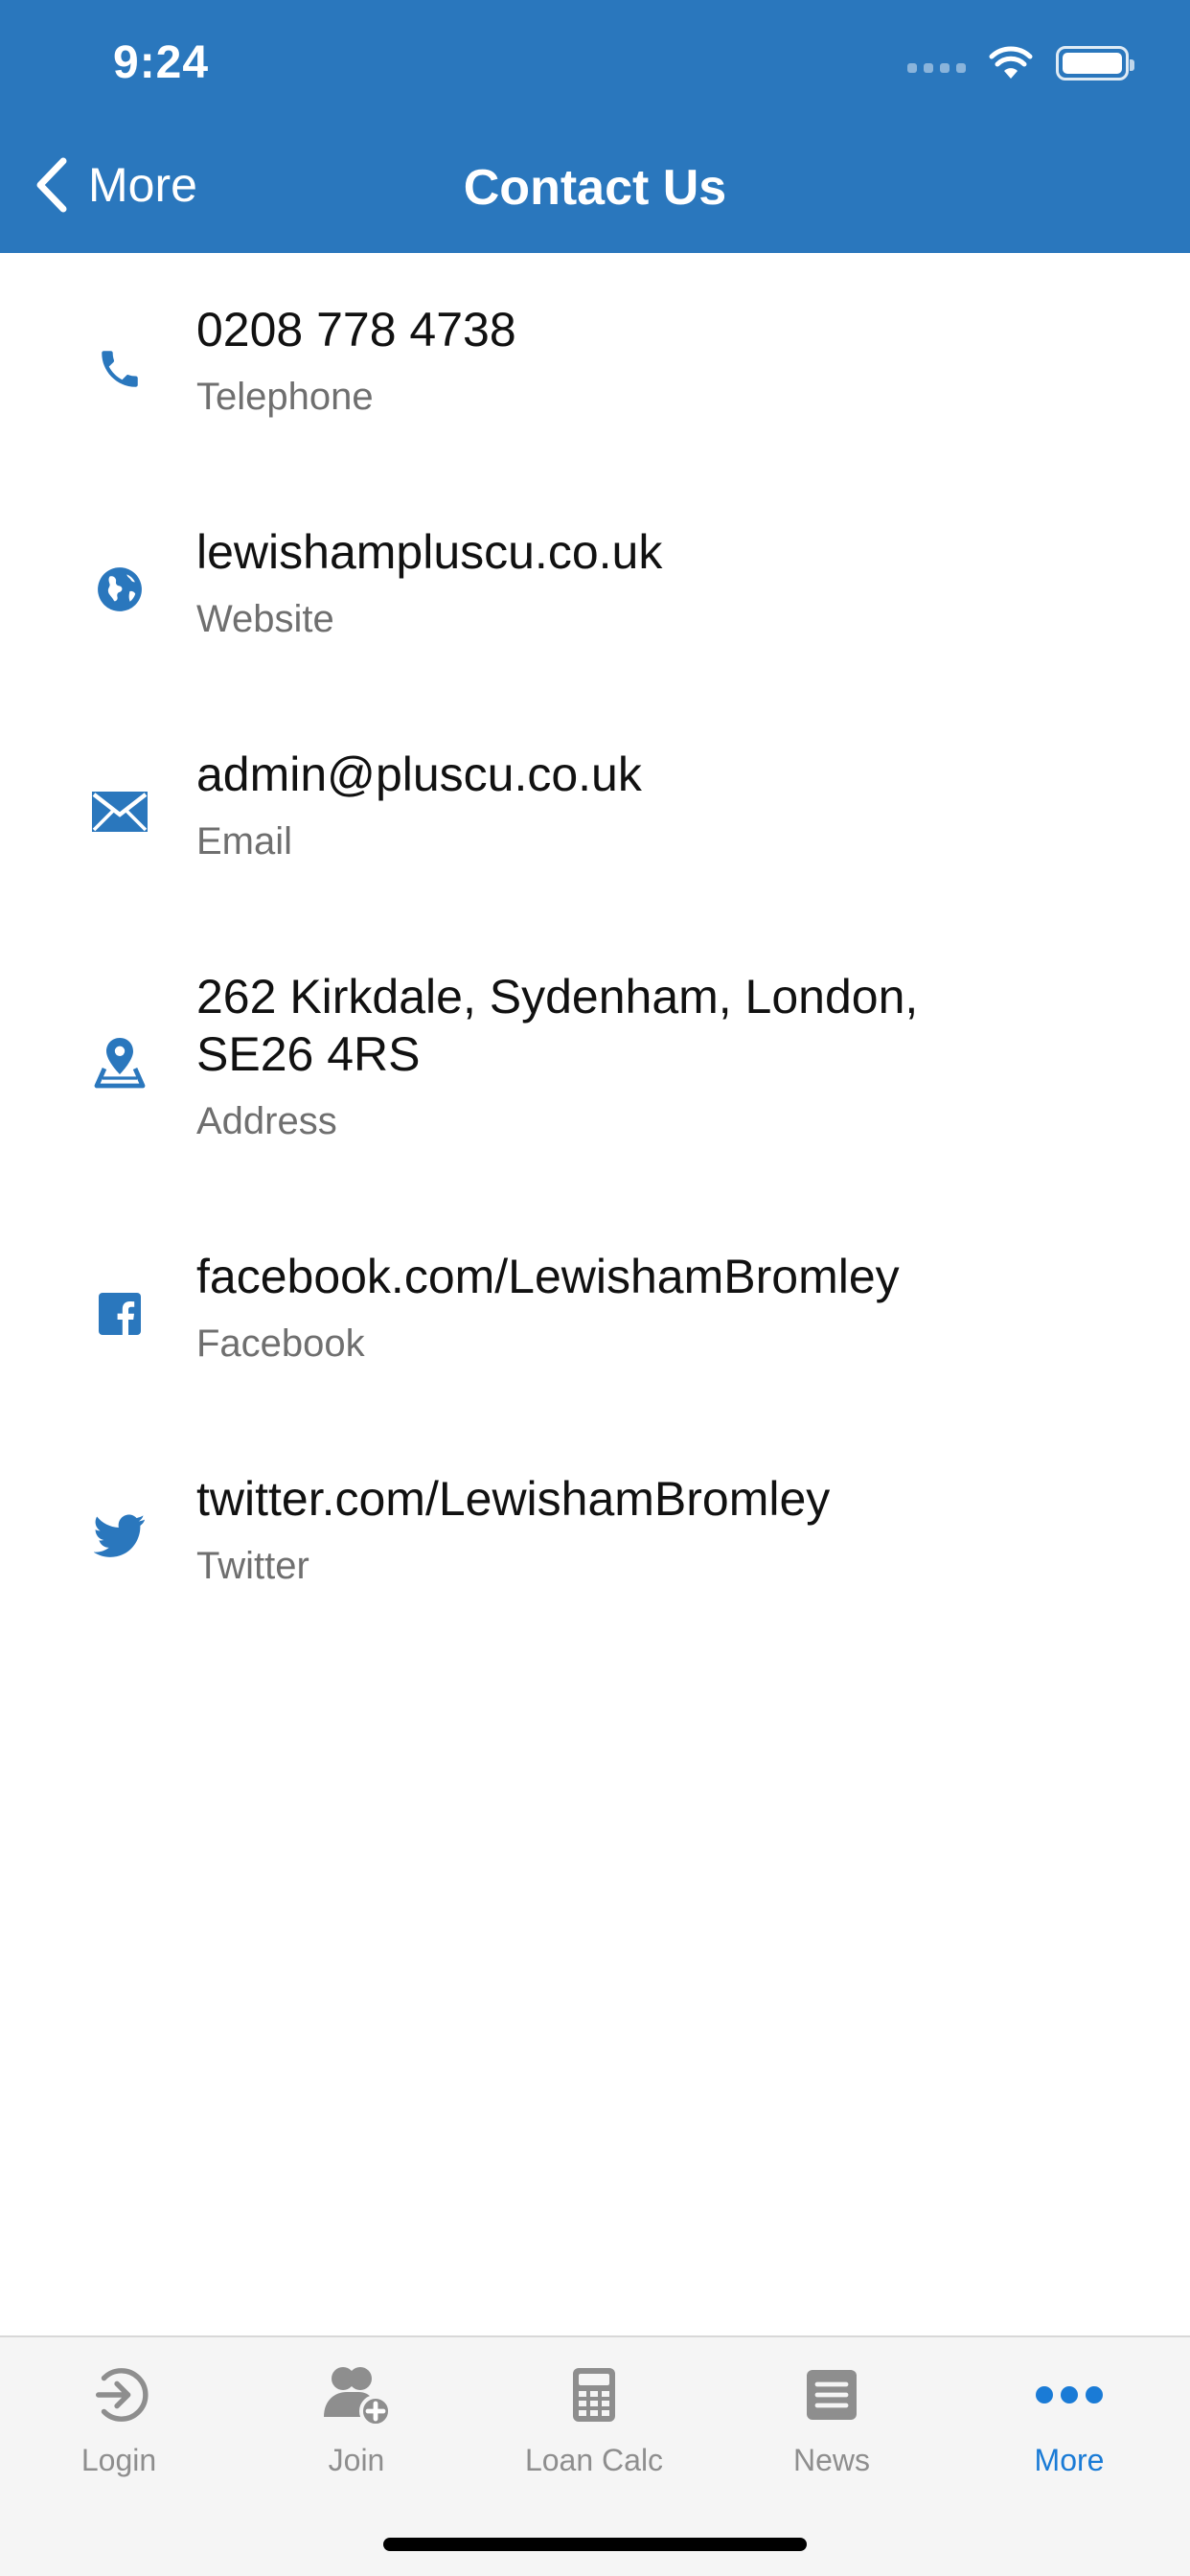 The height and width of the screenshot is (2576, 1190). I want to click on tab-news-label: News, so click(831, 2460).